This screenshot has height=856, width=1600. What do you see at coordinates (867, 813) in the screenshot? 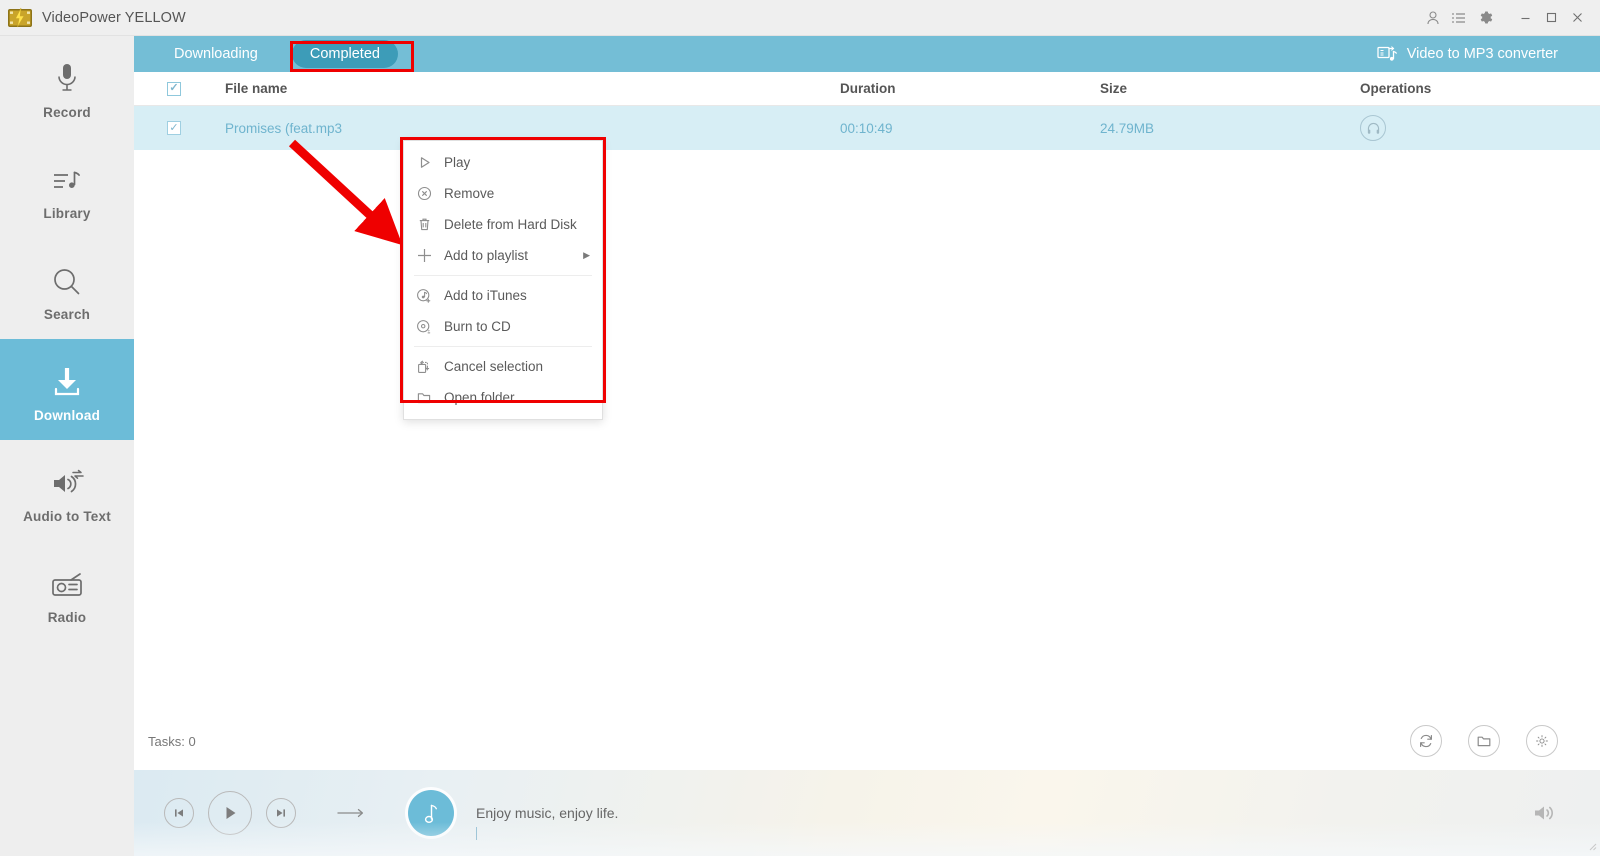
I see `player-bar: Enjoy music, enjoy life.` at bounding box center [867, 813].